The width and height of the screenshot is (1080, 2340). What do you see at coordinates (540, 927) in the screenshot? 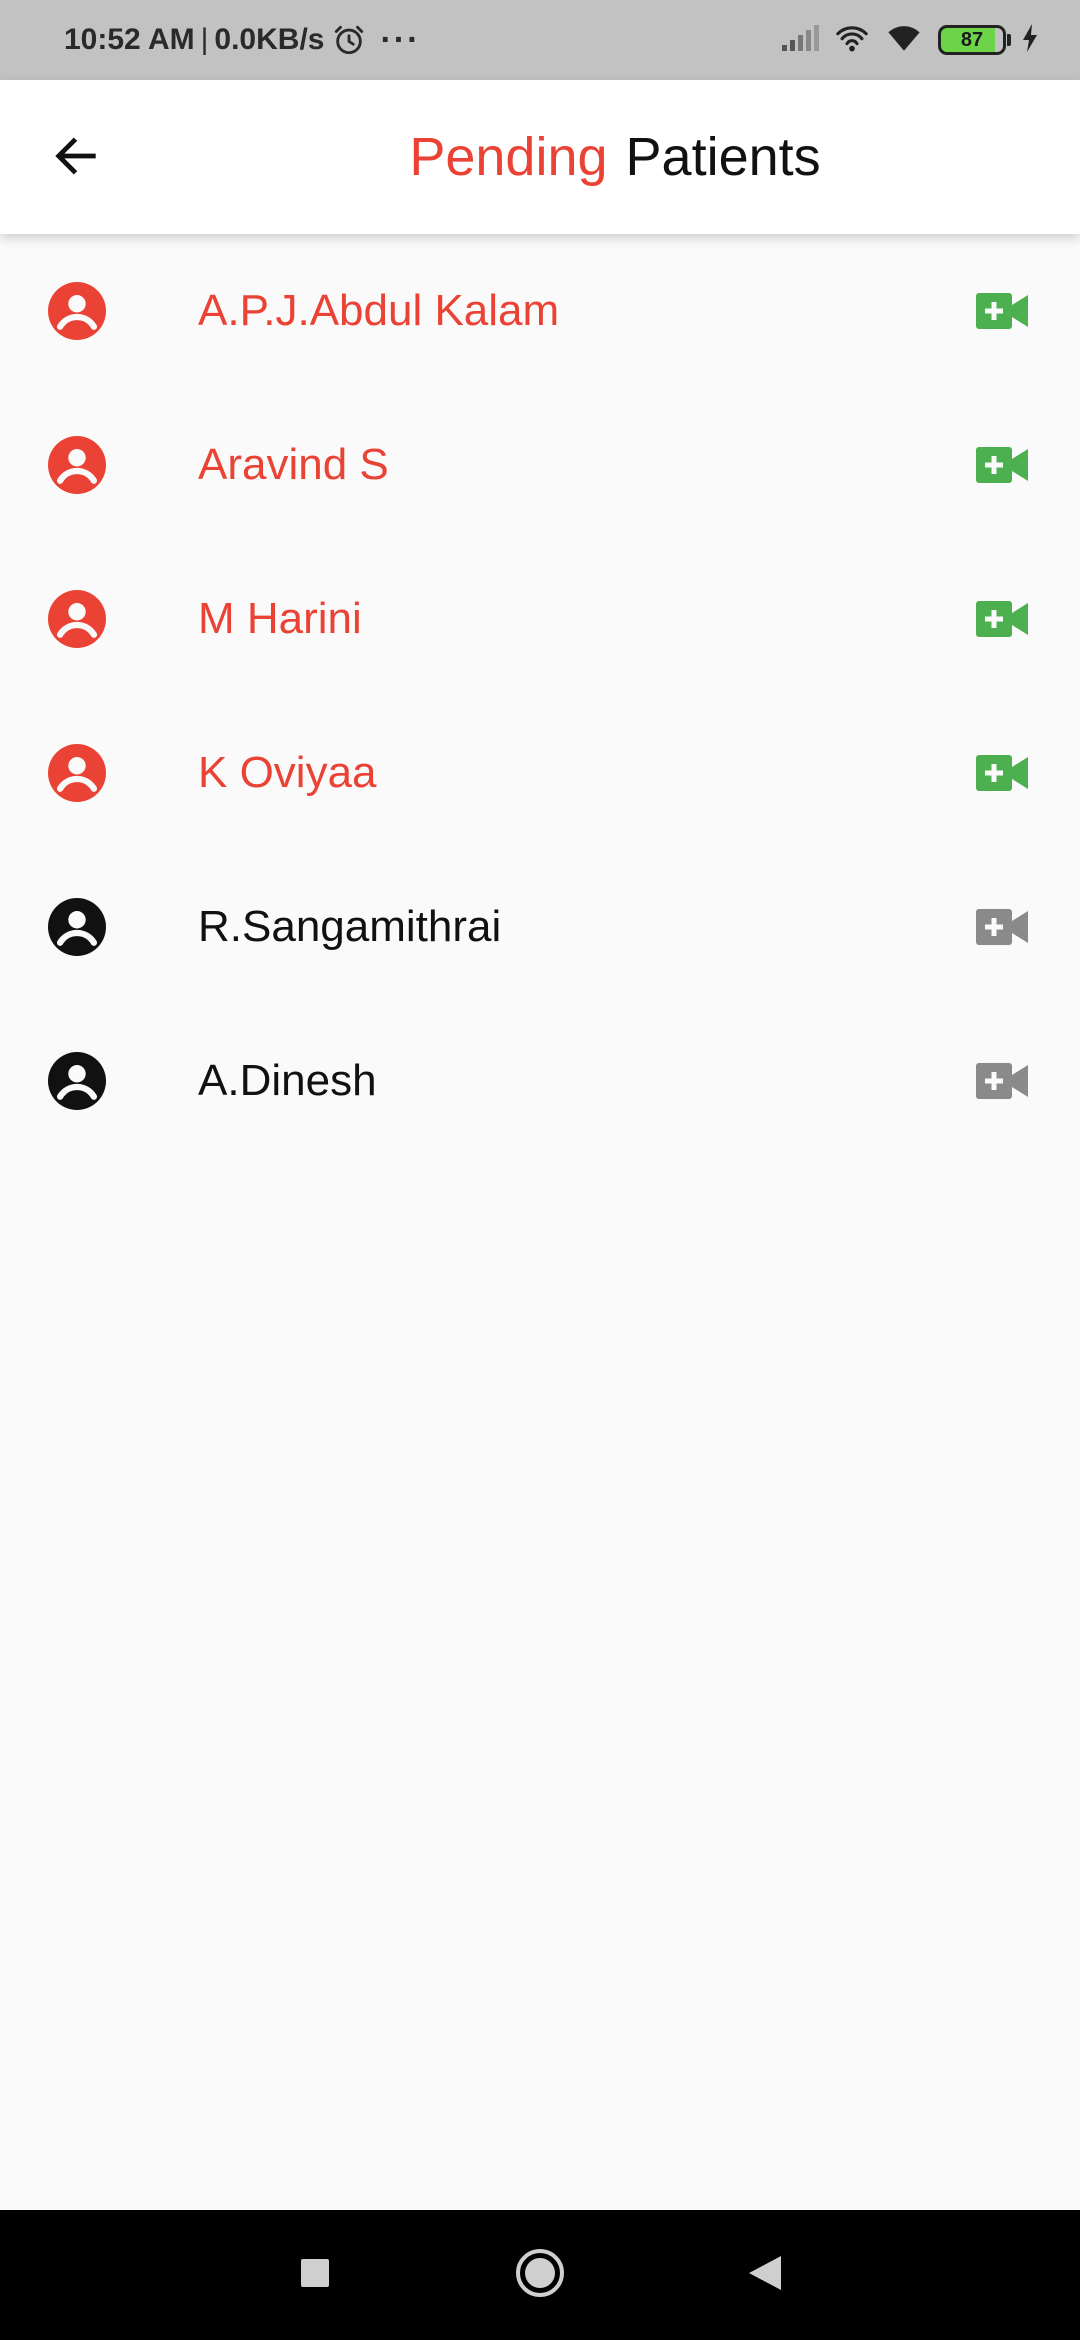
I see `list-item: R.Sangamithrai` at bounding box center [540, 927].